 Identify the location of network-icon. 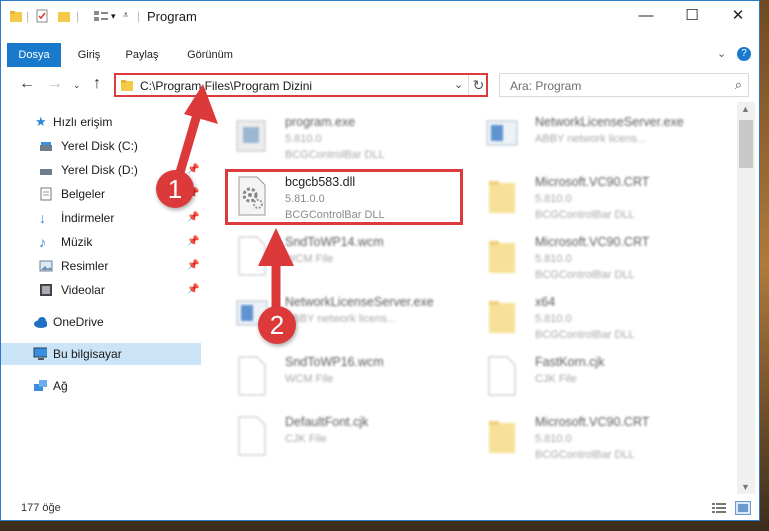
(40, 385).